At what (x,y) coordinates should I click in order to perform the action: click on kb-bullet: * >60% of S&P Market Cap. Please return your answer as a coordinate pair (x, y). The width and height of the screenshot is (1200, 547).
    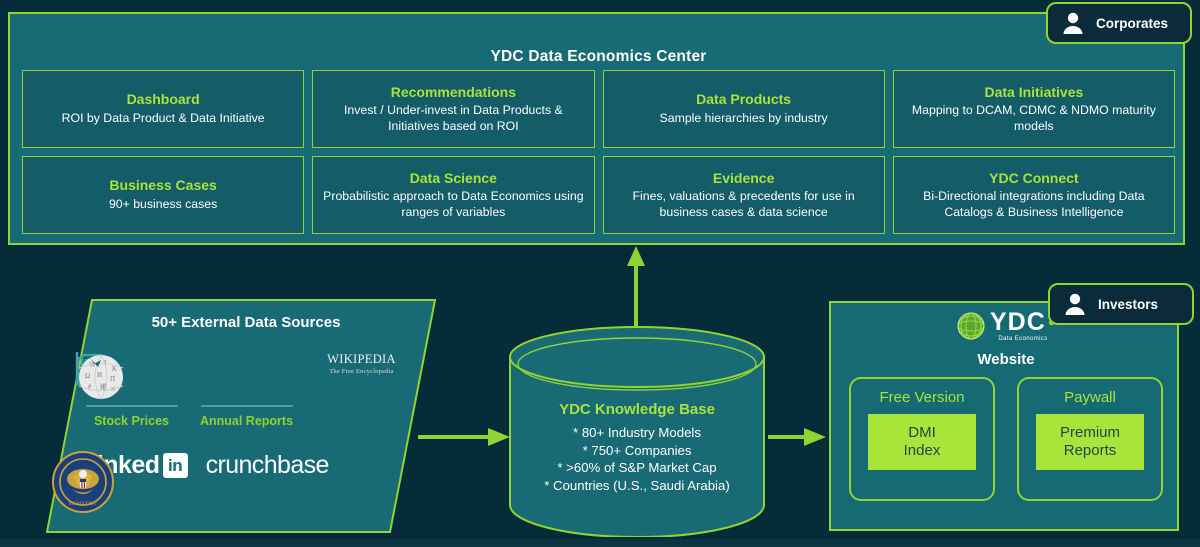
    Looking at the image, I should click on (637, 468).